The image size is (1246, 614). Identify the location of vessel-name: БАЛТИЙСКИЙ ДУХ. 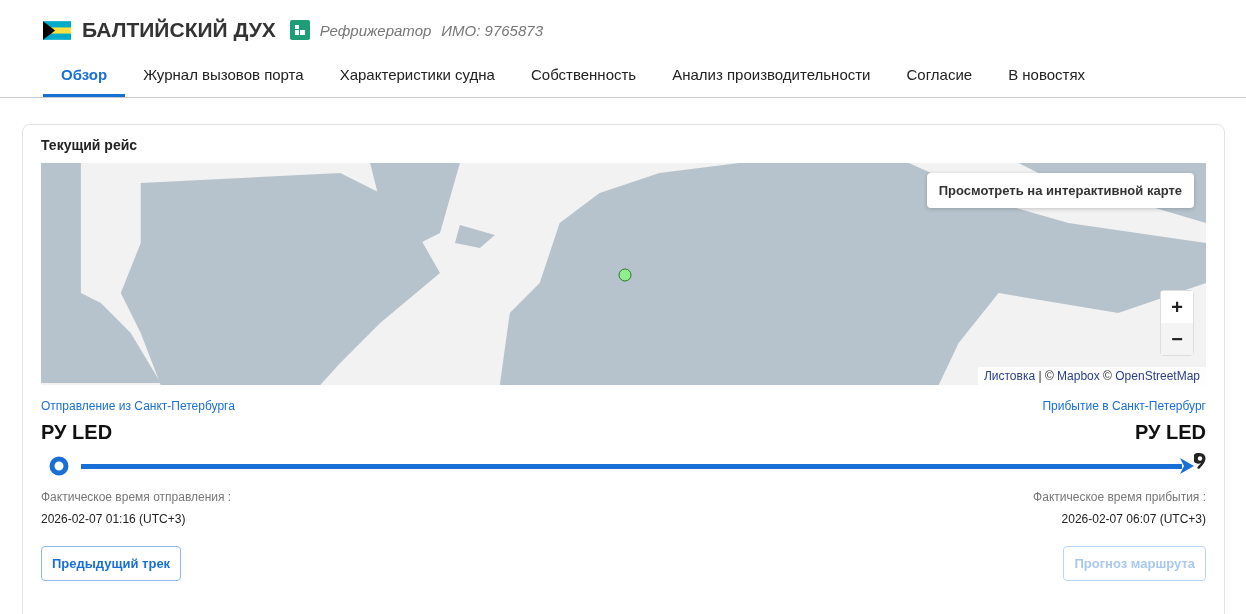
(179, 30).